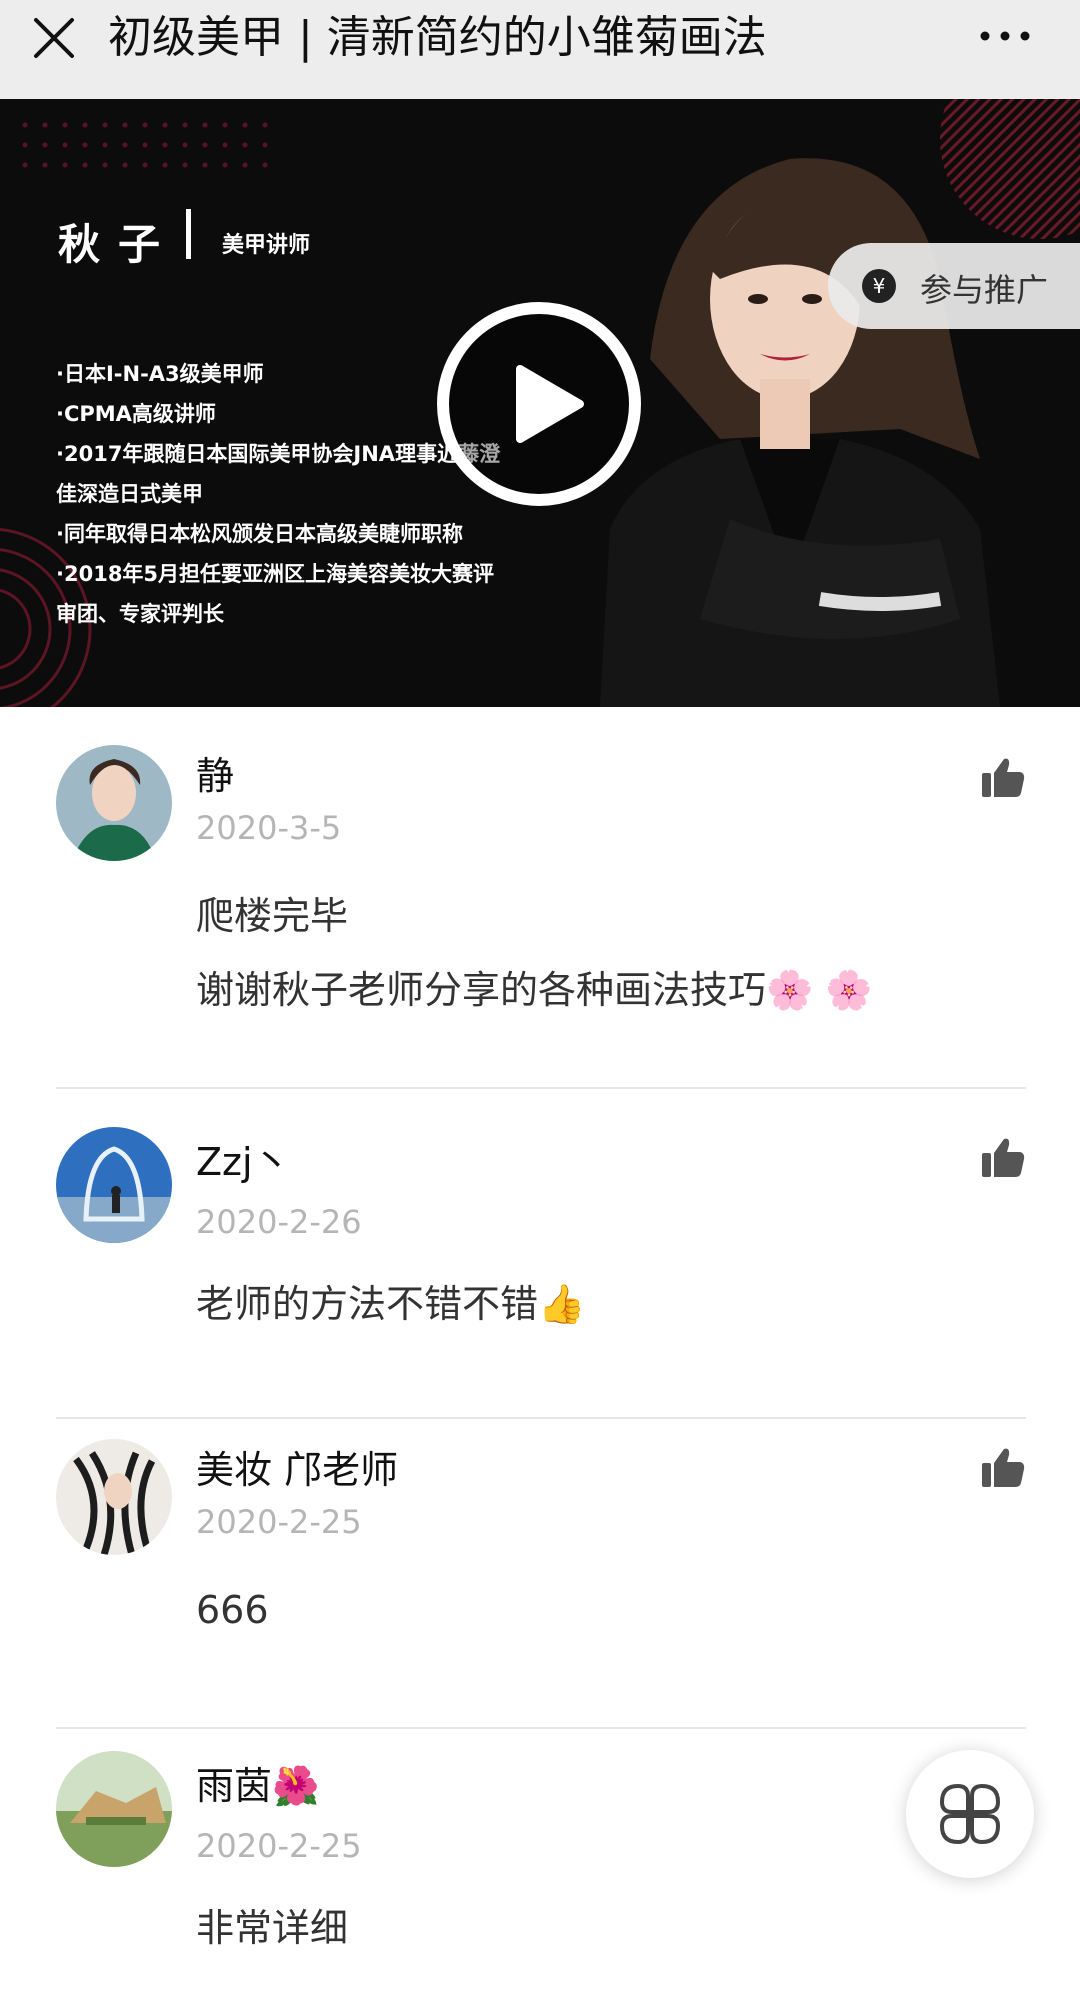  Describe the element at coordinates (243, 1162) in the screenshot. I see `comment-author: Zzj丶` at that location.